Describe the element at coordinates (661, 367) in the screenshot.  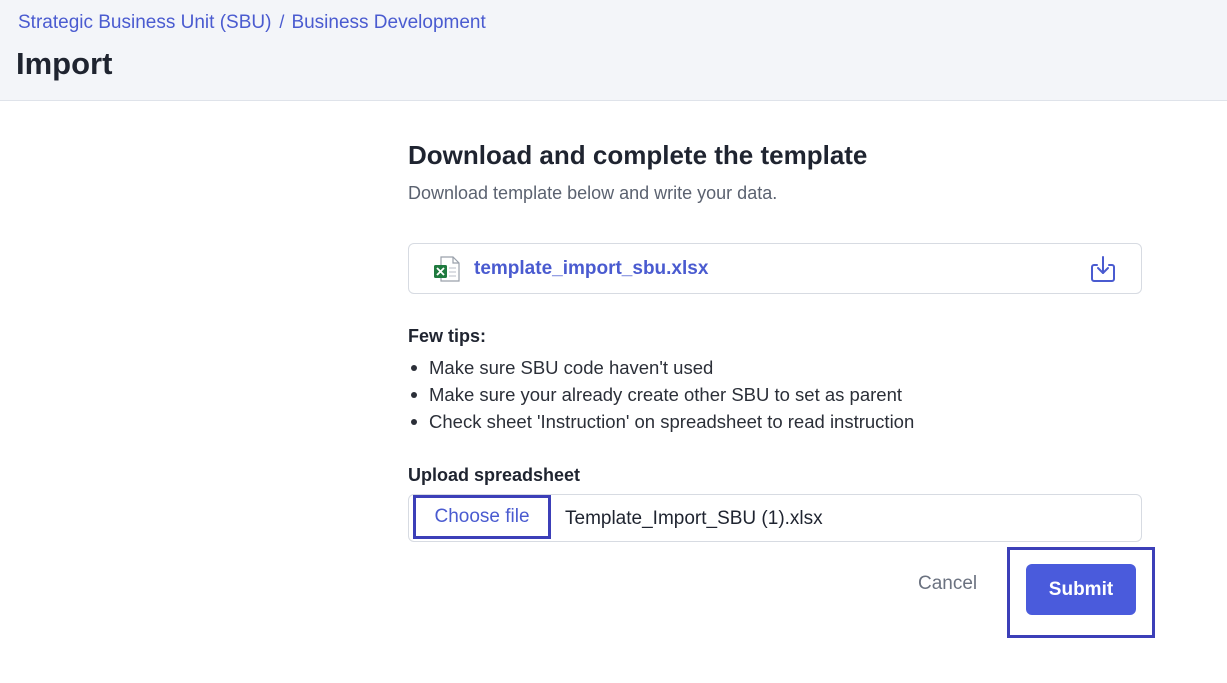
I see `tip-item: Make sure SBU code haven't used` at that location.